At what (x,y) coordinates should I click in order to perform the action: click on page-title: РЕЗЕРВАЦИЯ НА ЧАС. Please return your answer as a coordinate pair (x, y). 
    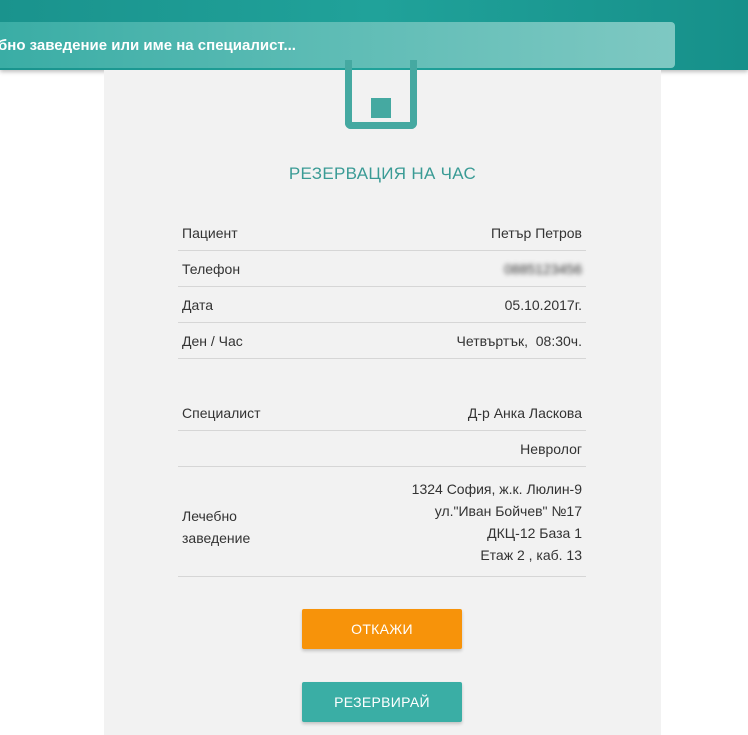
    Looking at the image, I should click on (382, 173).